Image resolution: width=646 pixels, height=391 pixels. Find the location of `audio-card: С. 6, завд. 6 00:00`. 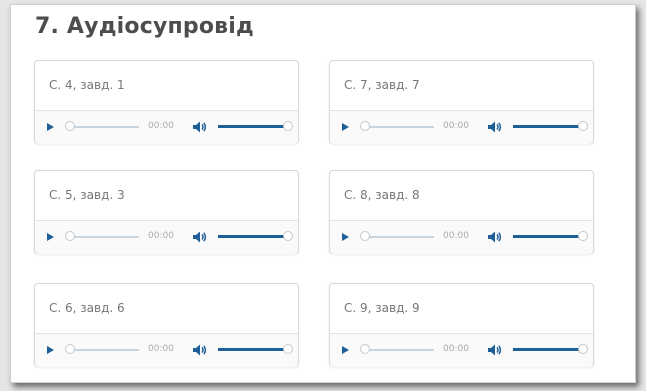

audio-card: С. 6, завд. 6 00:00 is located at coordinates (166, 325).